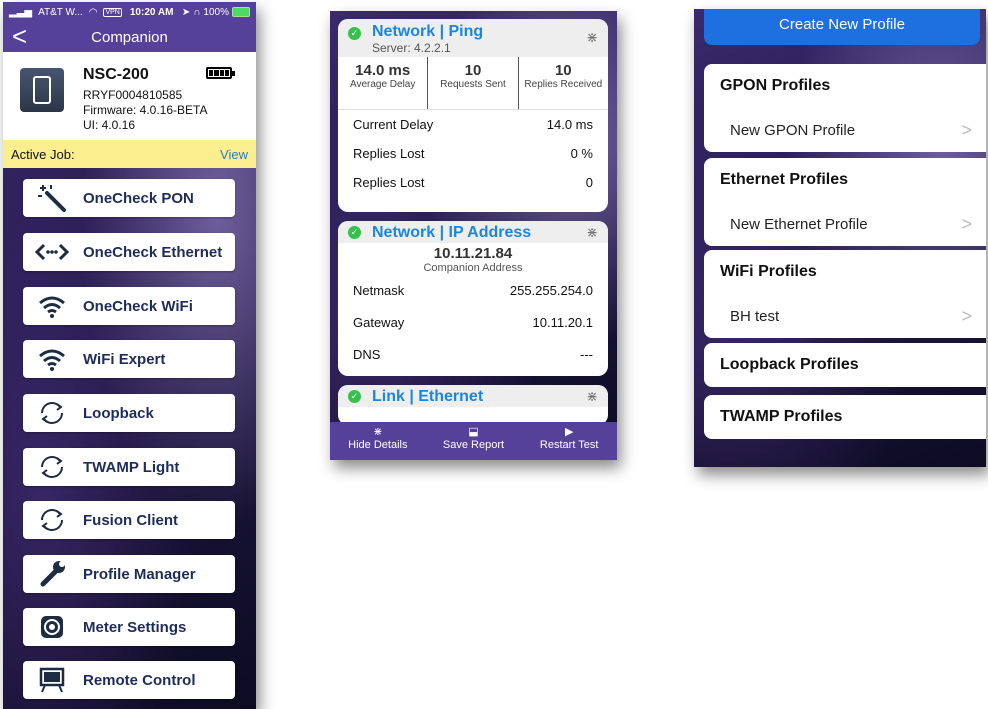  I want to click on ping-row: Replies Lost 0 %, so click(473, 153).